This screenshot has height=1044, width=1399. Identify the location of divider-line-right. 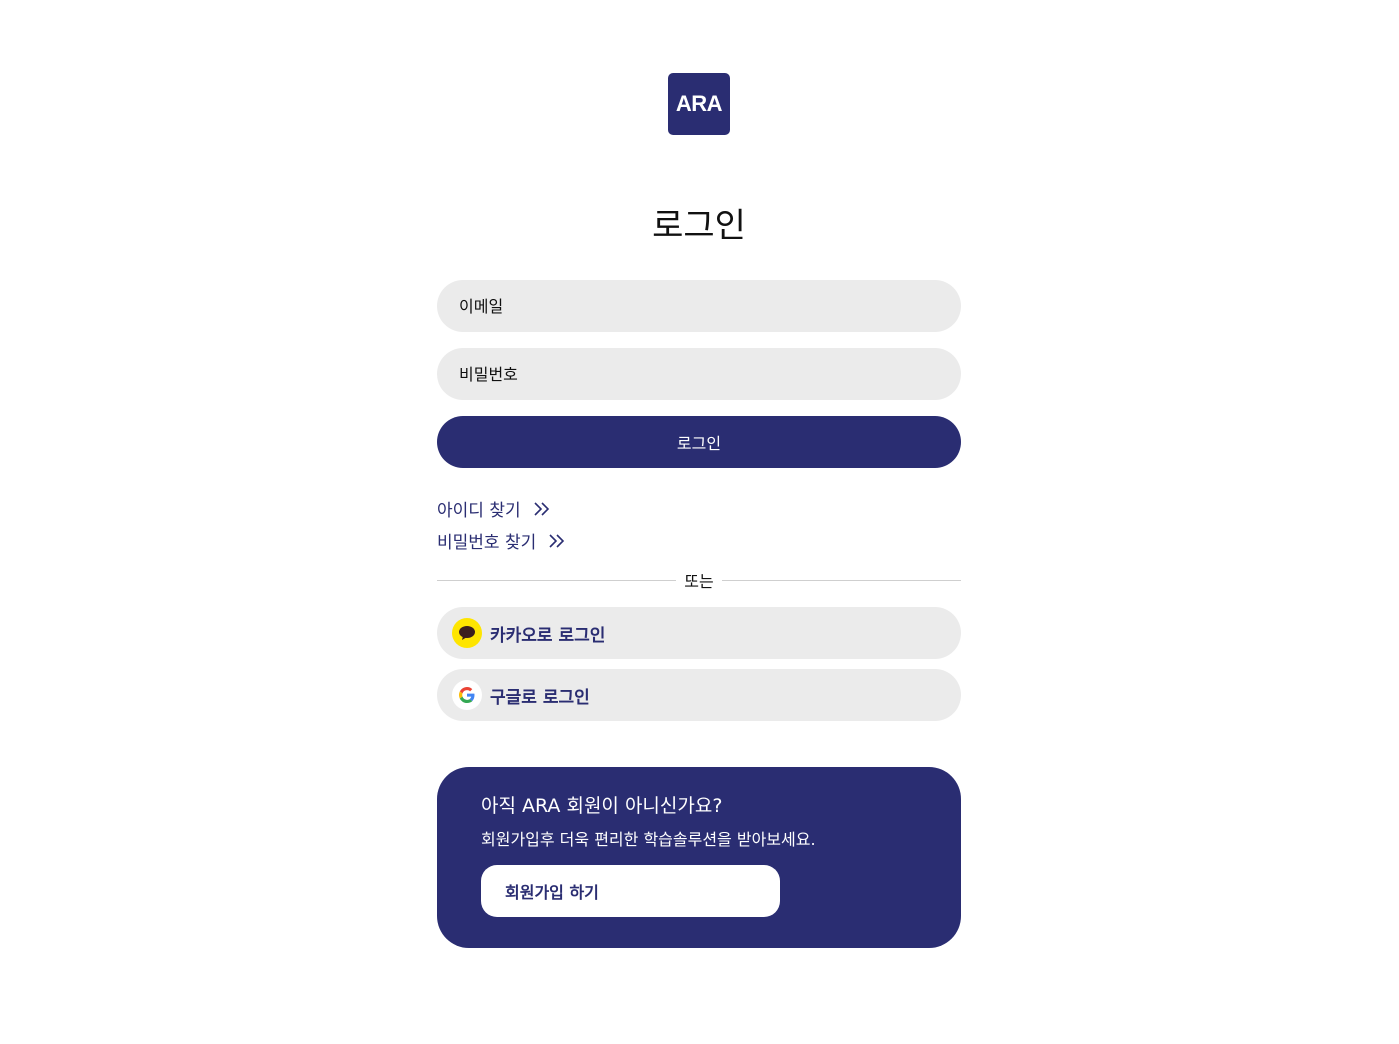
(841, 580).